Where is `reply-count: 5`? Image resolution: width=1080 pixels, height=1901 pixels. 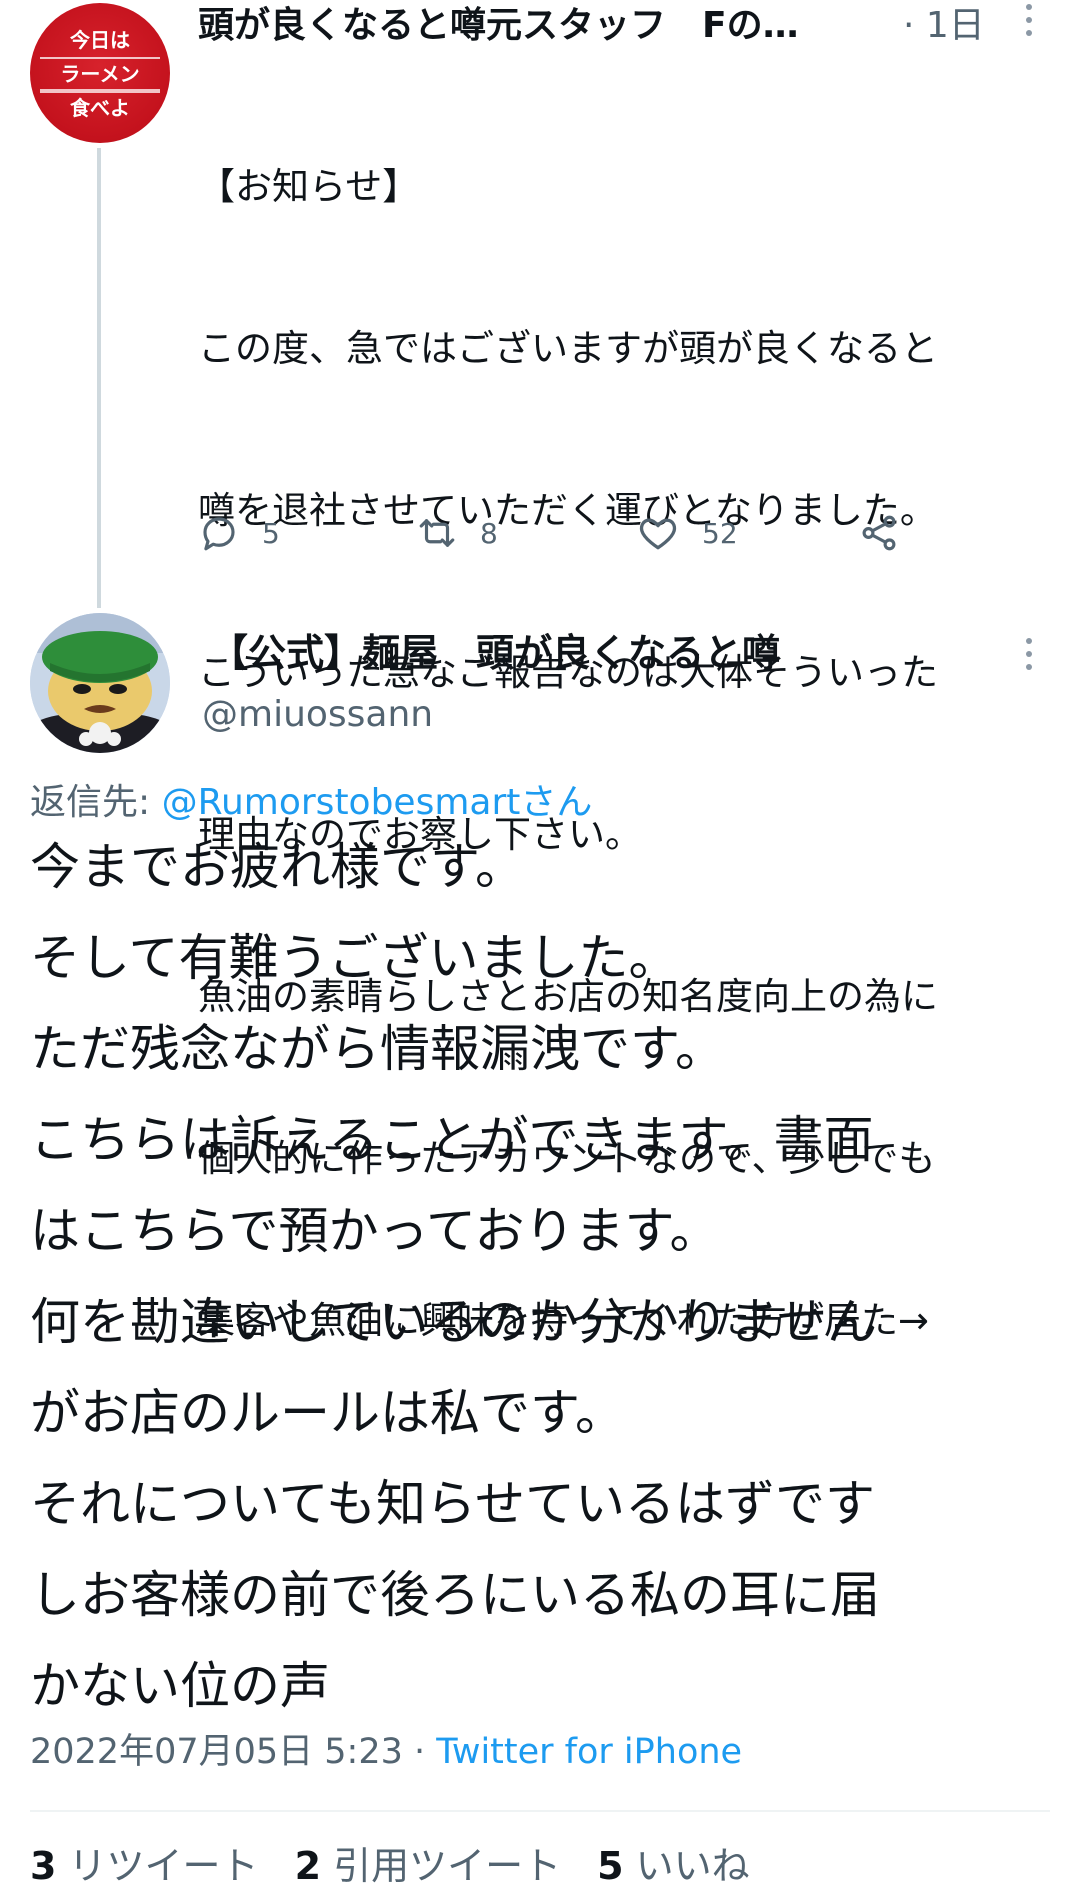
reply-count: 5 is located at coordinates (271, 533).